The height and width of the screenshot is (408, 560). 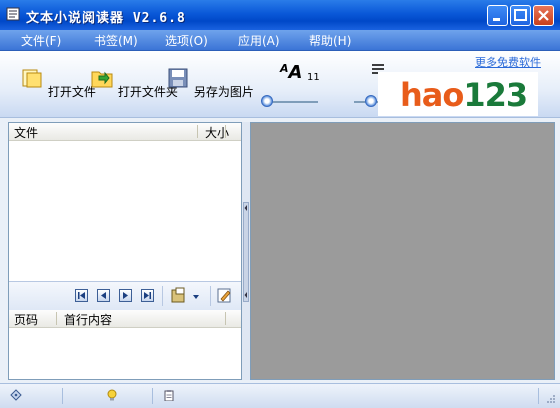 What do you see at coordinates (280, 395) in the screenshot?
I see `status-bar` at bounding box center [280, 395].